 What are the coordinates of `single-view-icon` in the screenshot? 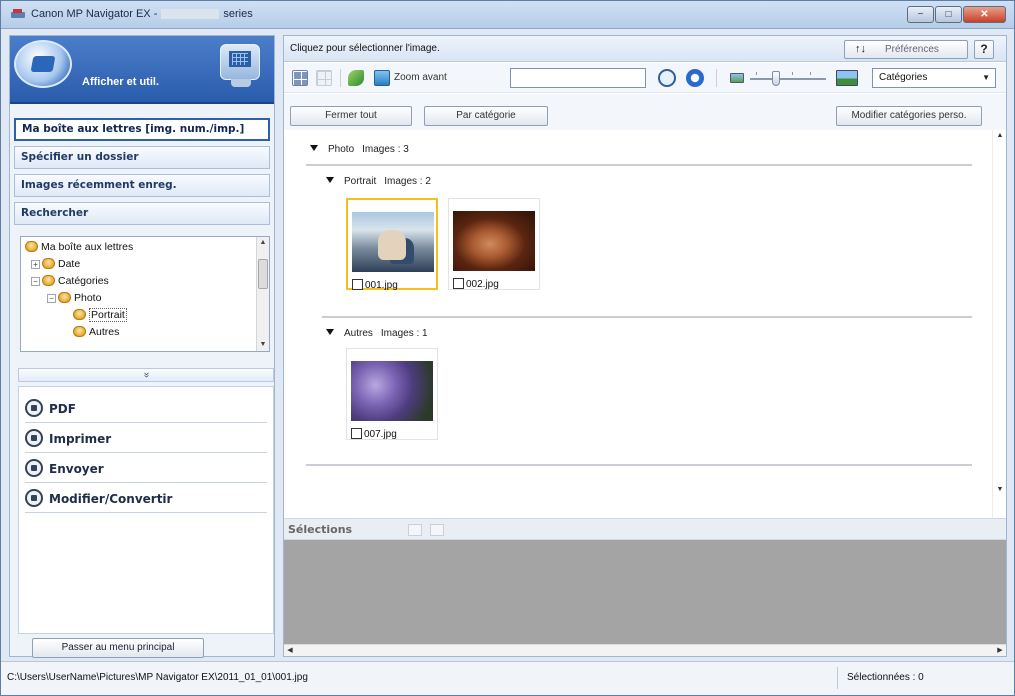 It's located at (437, 530).